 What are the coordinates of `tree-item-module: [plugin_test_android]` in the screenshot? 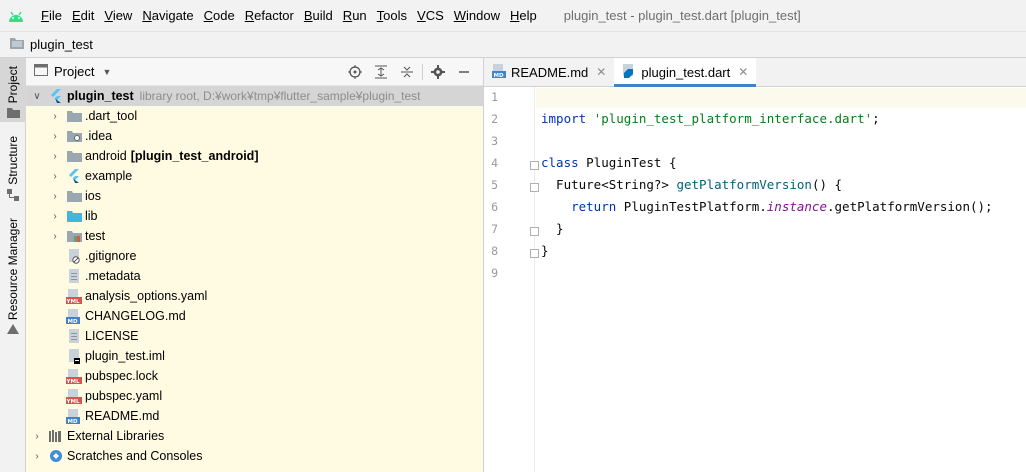 It's located at (194, 156).